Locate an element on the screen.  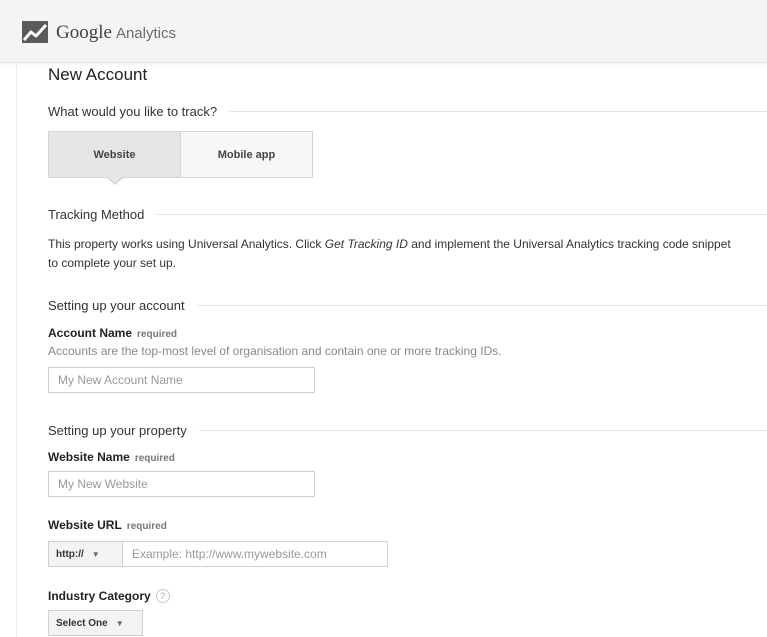
industry-category-select: Select One ▼ is located at coordinates (95, 623).